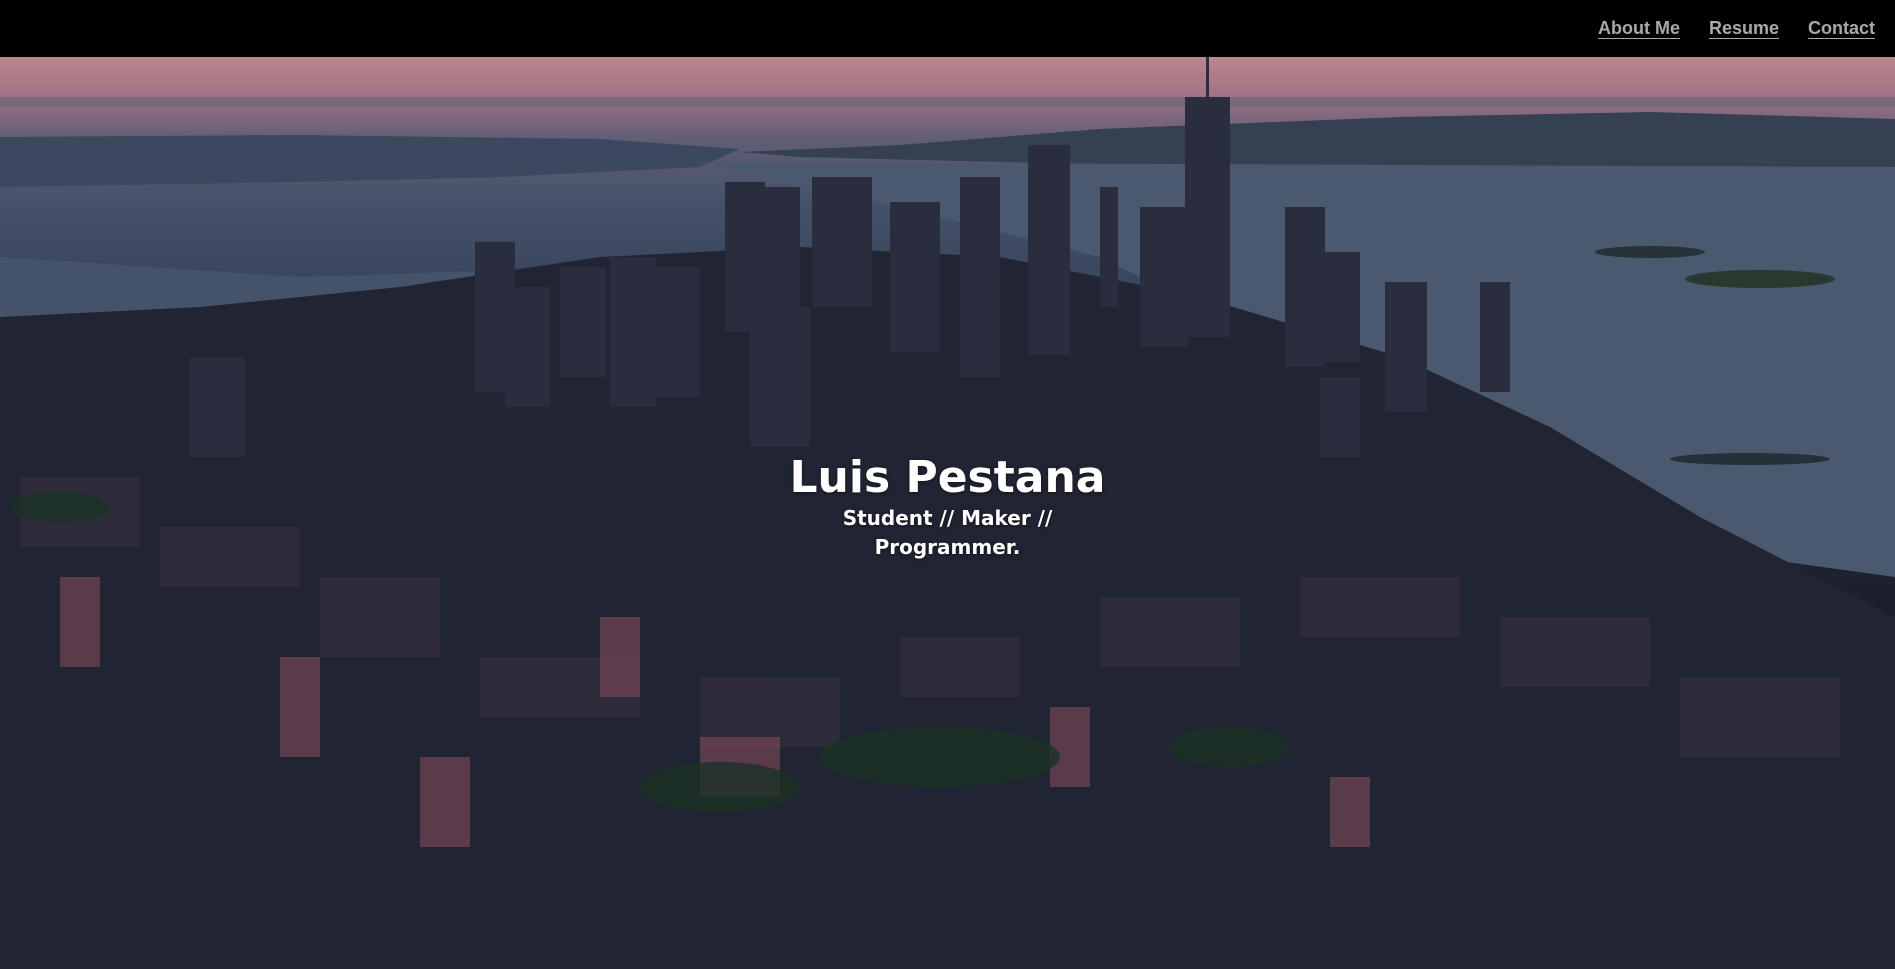 The width and height of the screenshot is (1895, 969). Describe the element at coordinates (947, 28) in the screenshot. I see `top-navbar: About Me Resume Contact` at that location.